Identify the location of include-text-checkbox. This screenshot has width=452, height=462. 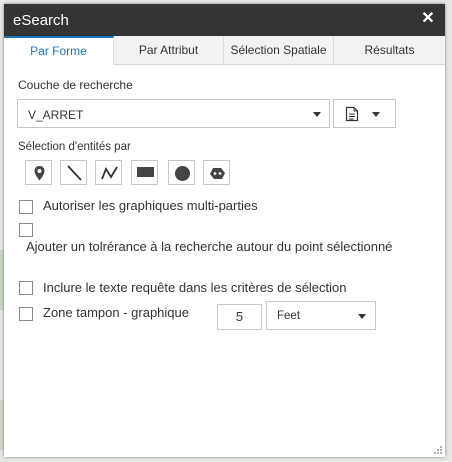
(26, 288).